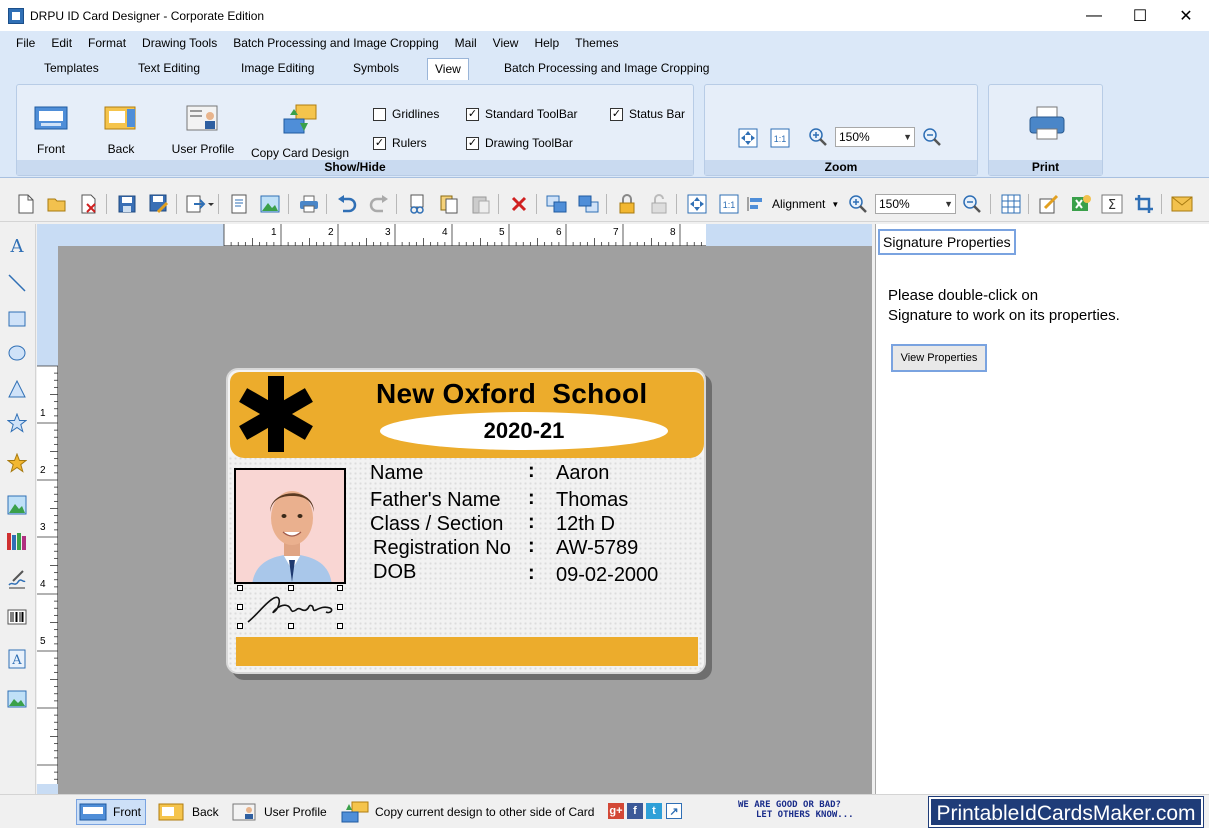  I want to click on field-label-fathers-name: Father's Name, so click(435, 500).